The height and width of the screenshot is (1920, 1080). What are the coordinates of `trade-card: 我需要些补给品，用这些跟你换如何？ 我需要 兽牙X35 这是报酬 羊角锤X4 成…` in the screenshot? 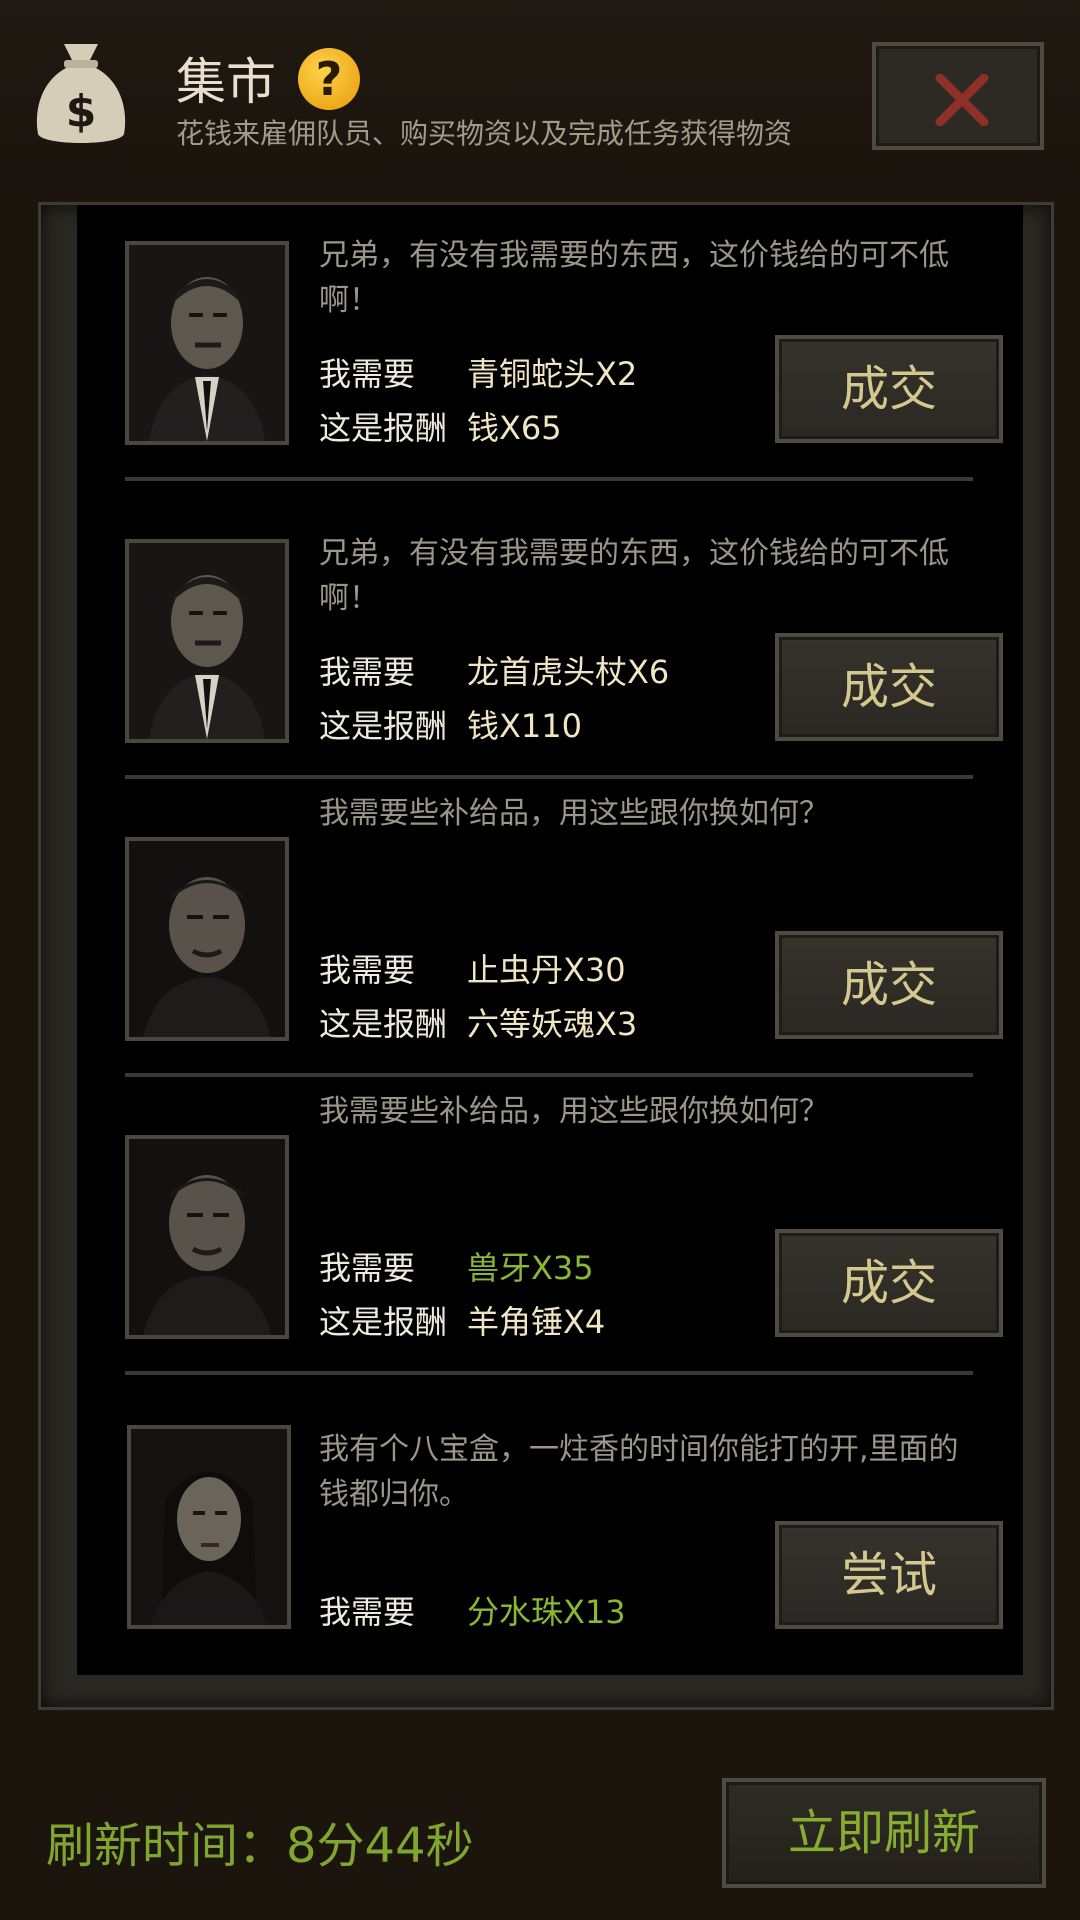 It's located at (550, 1246).